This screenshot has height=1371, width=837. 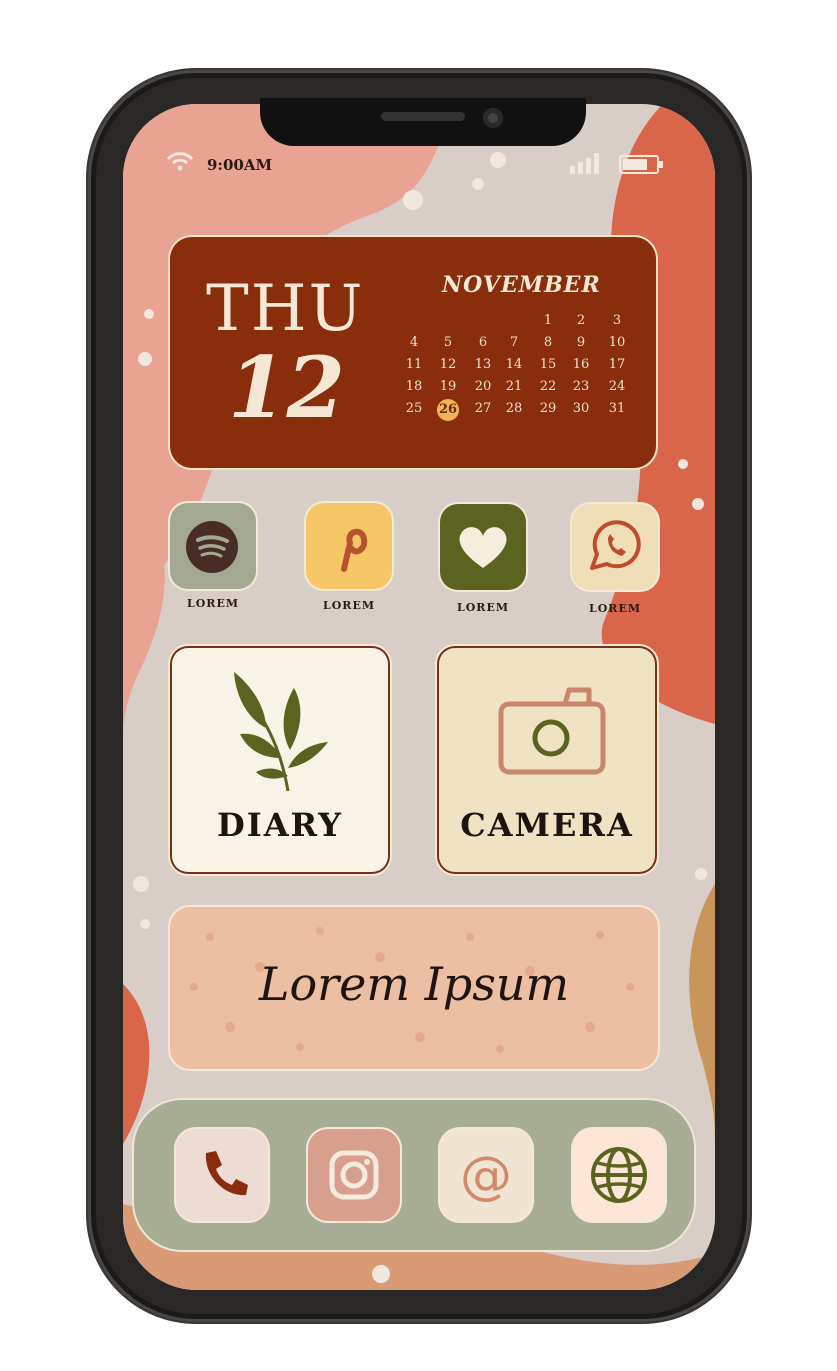 What do you see at coordinates (581, 365) in the screenshot?
I see `calendar-day: 16` at bounding box center [581, 365].